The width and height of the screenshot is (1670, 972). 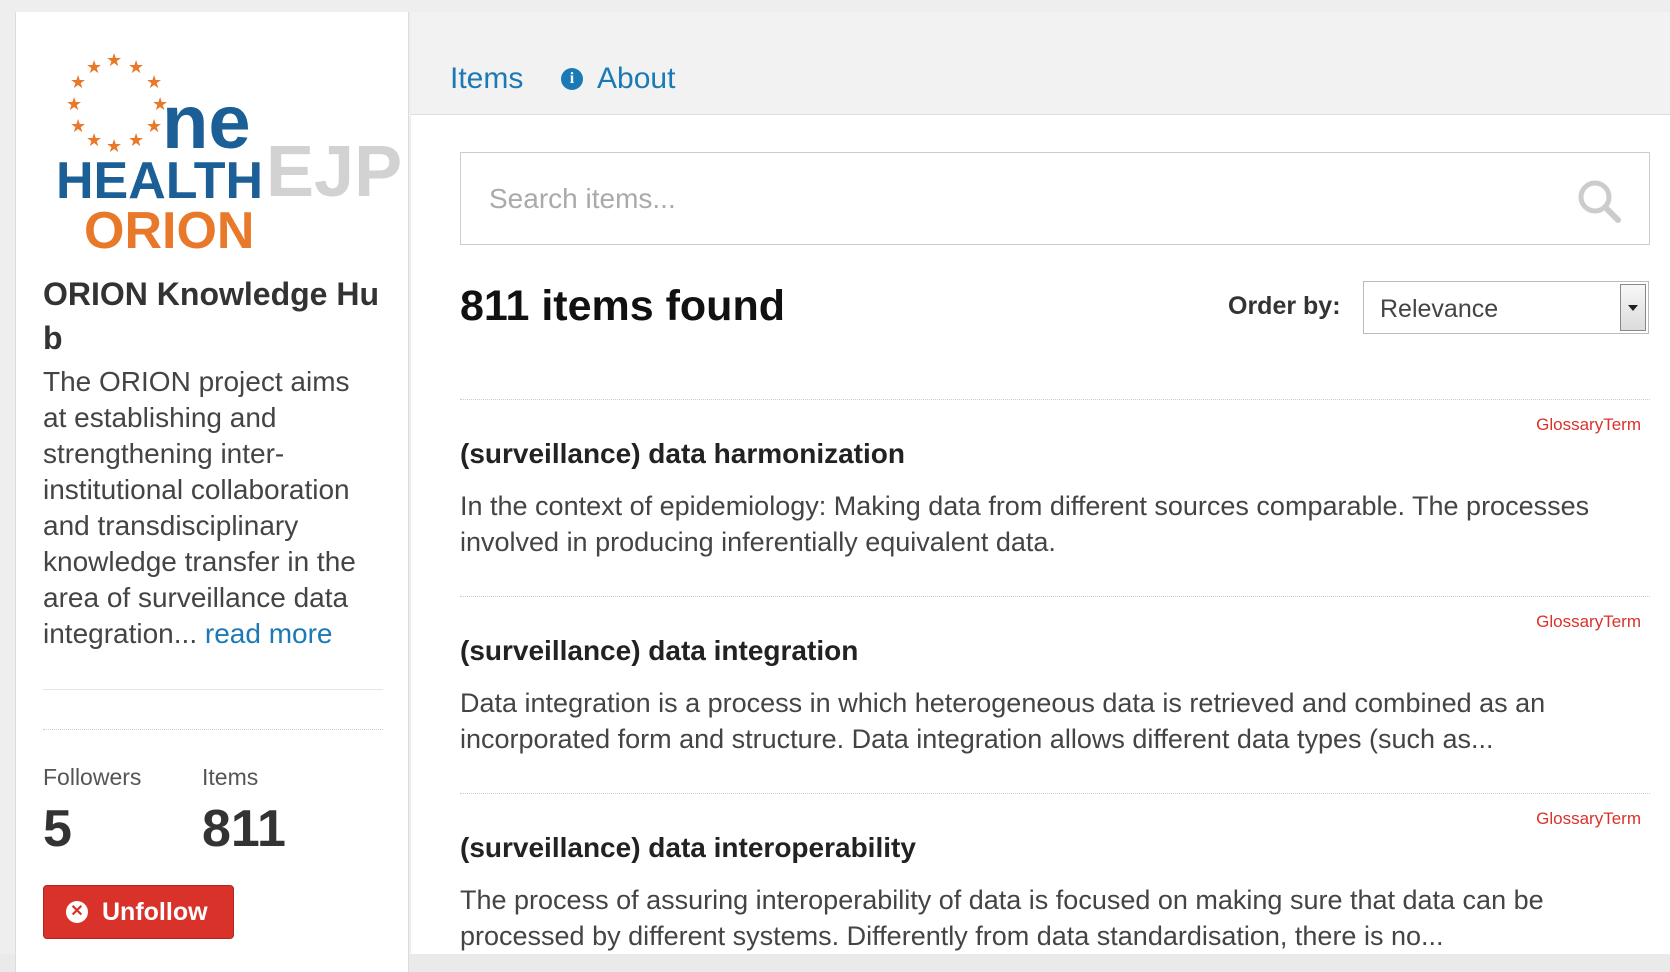 What do you see at coordinates (1633, 307) in the screenshot?
I see `chevron-down-icon` at bounding box center [1633, 307].